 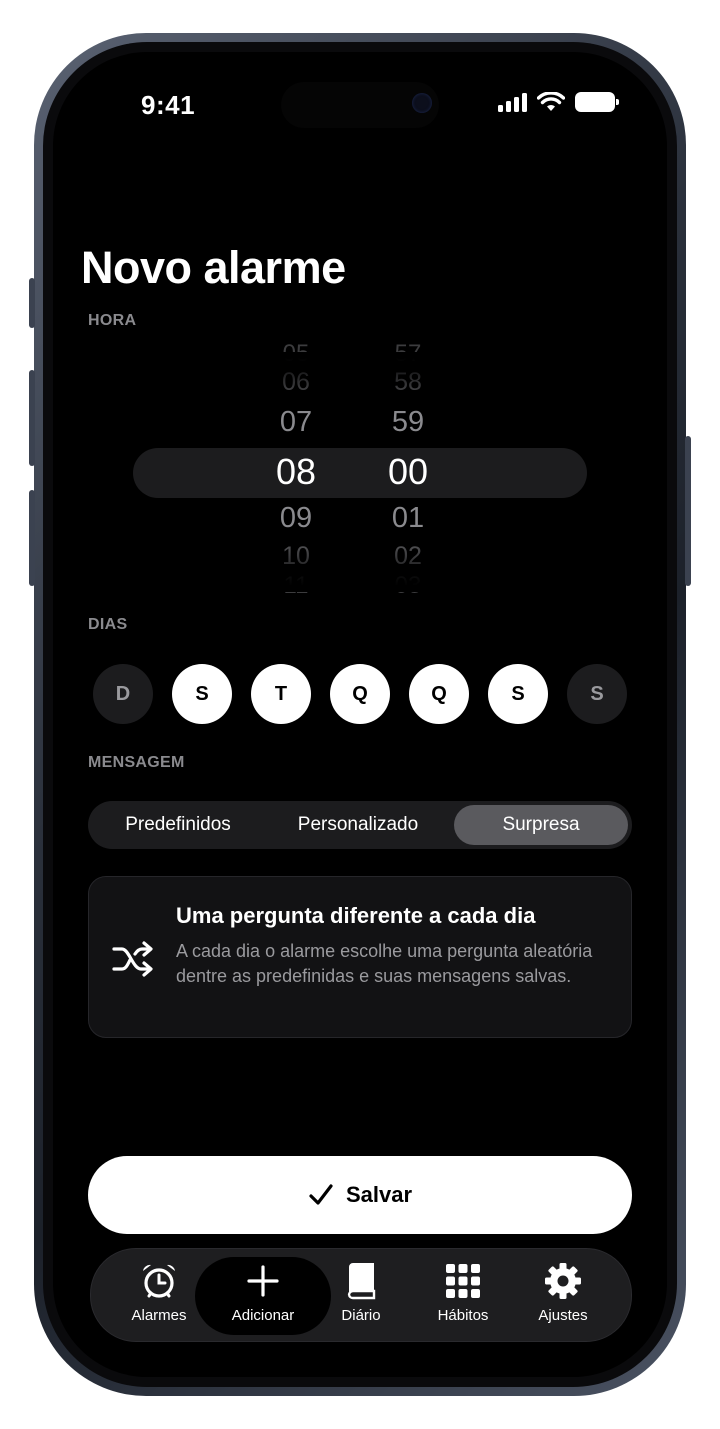 I want to click on tab-adicionar: Adicionar, so click(x=263, y=1295).